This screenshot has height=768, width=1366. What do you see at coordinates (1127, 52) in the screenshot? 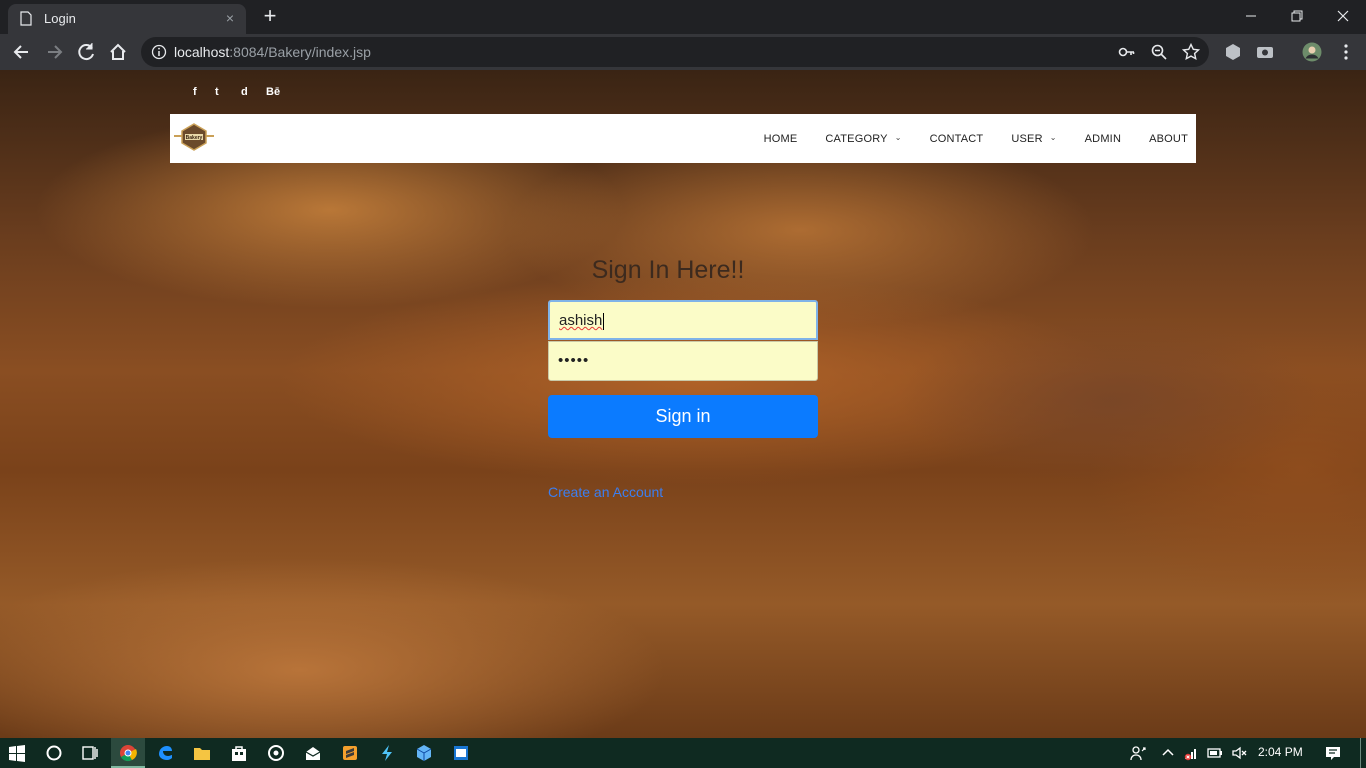
I see `key-icon` at bounding box center [1127, 52].